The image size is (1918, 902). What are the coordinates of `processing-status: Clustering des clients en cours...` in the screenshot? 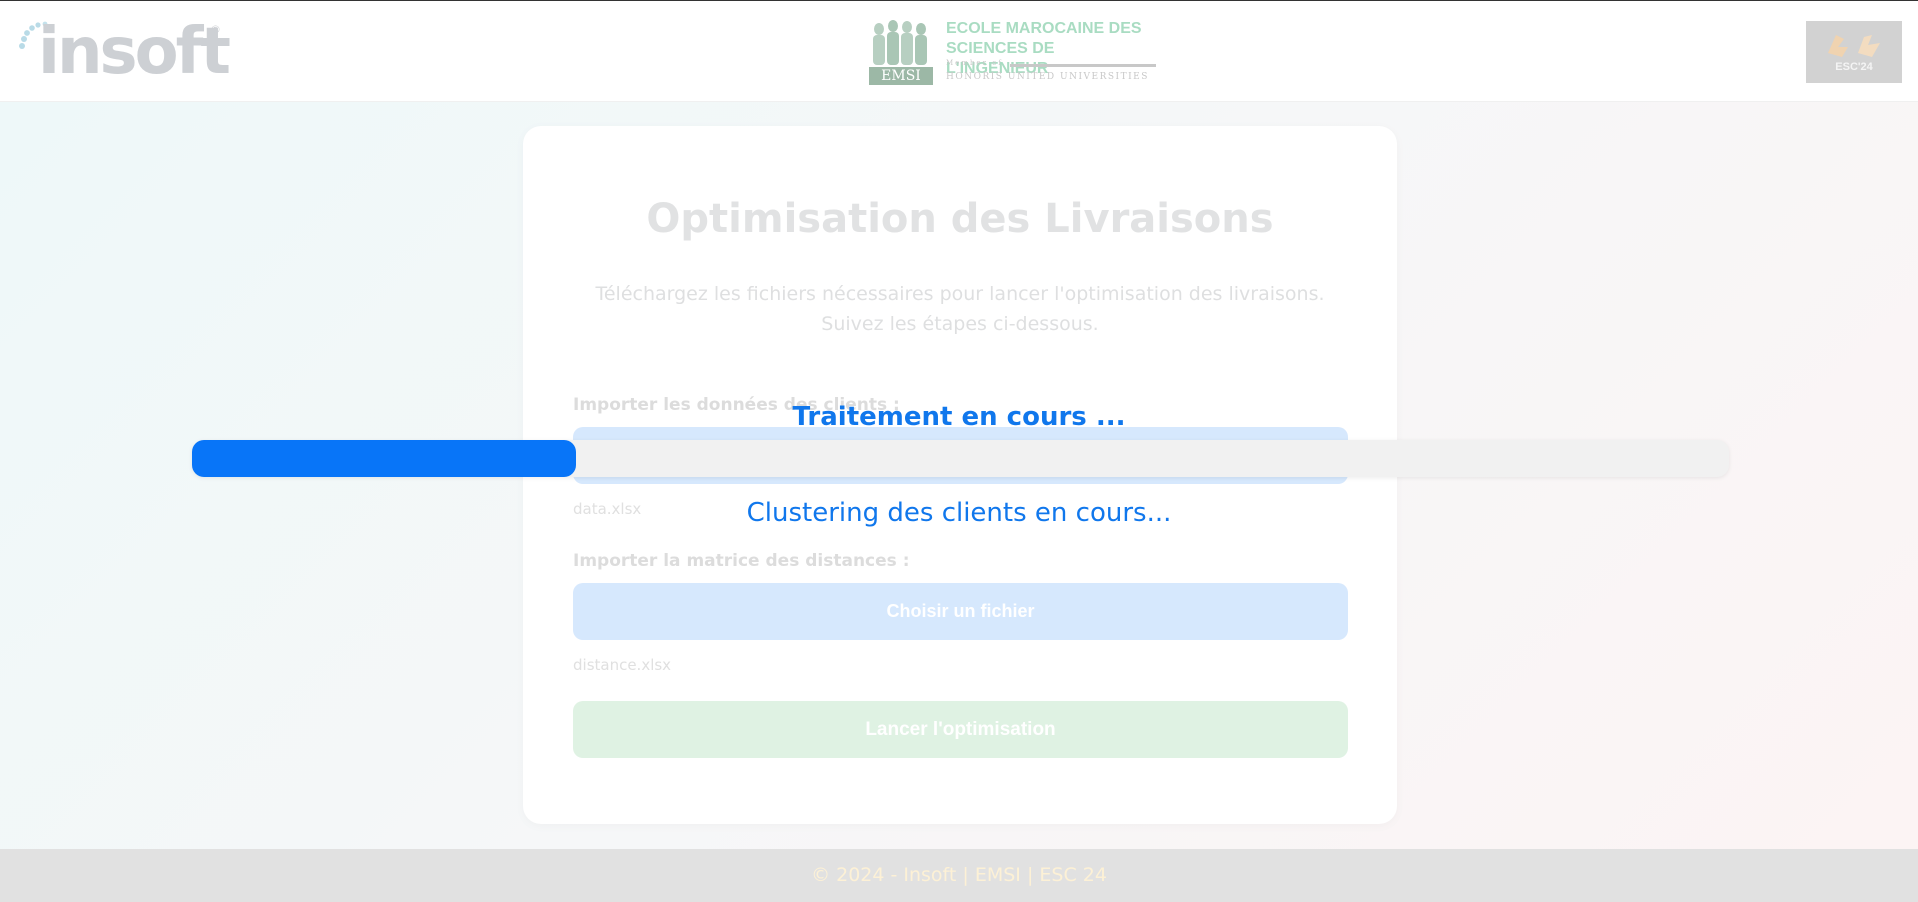 It's located at (959, 513).